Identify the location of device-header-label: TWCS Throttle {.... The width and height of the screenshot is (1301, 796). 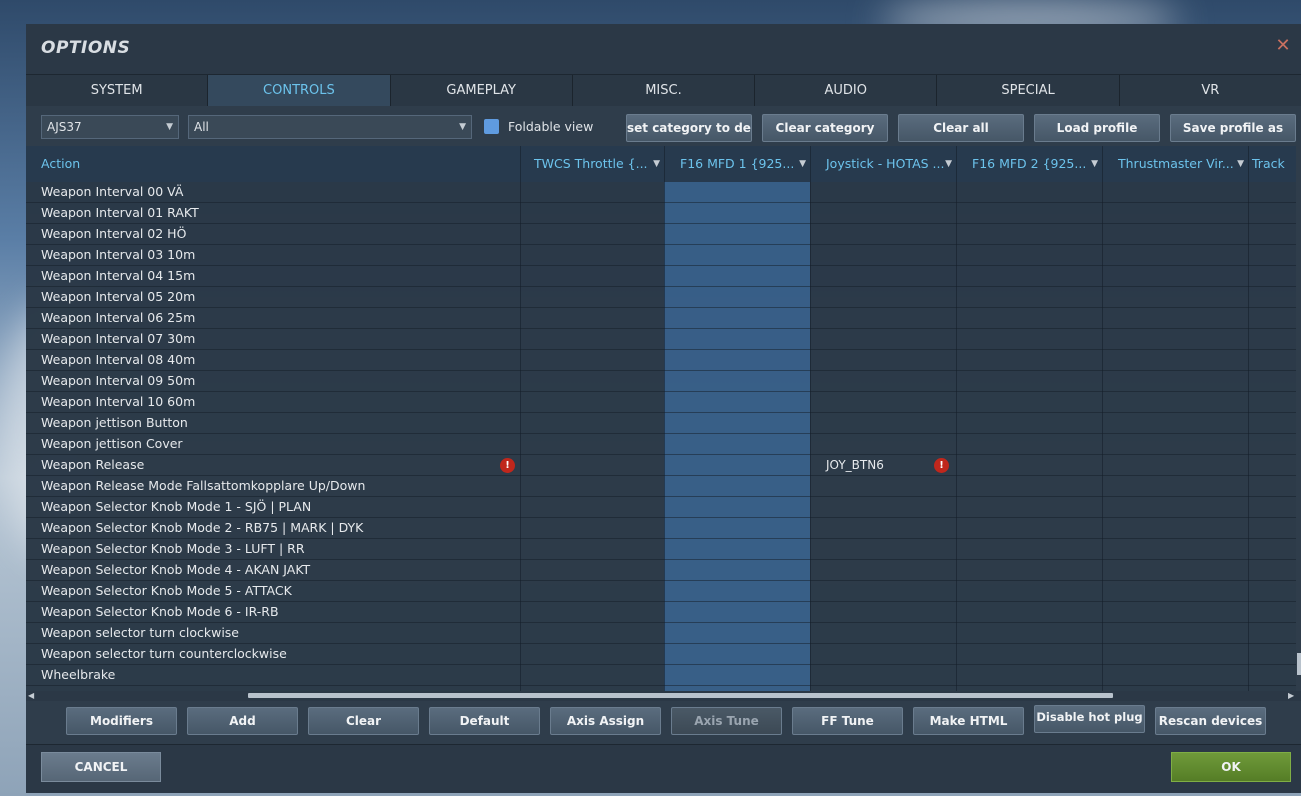
(591, 163).